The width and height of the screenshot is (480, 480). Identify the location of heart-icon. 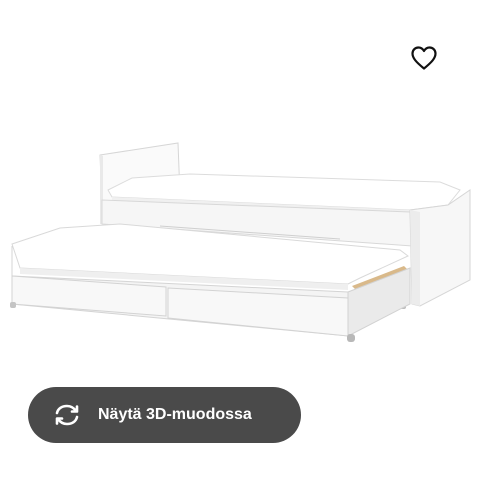
(424, 58).